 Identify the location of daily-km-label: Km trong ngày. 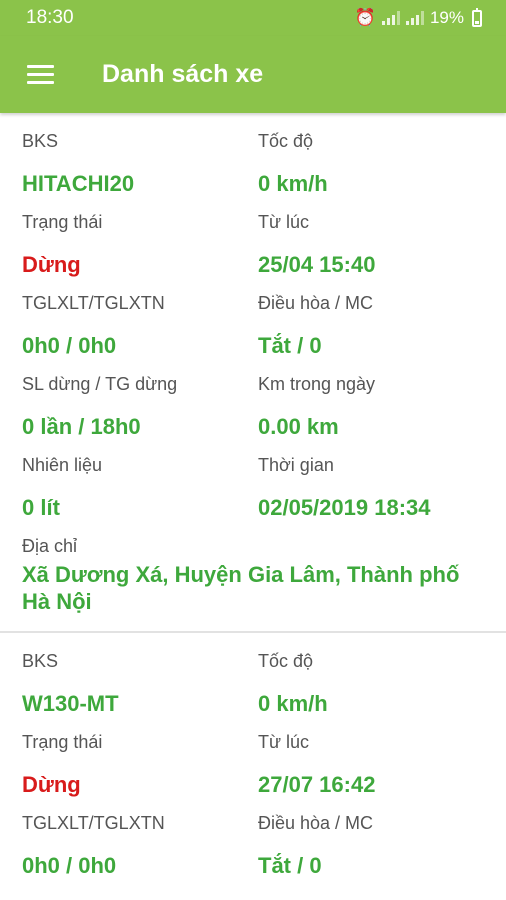
(317, 384).